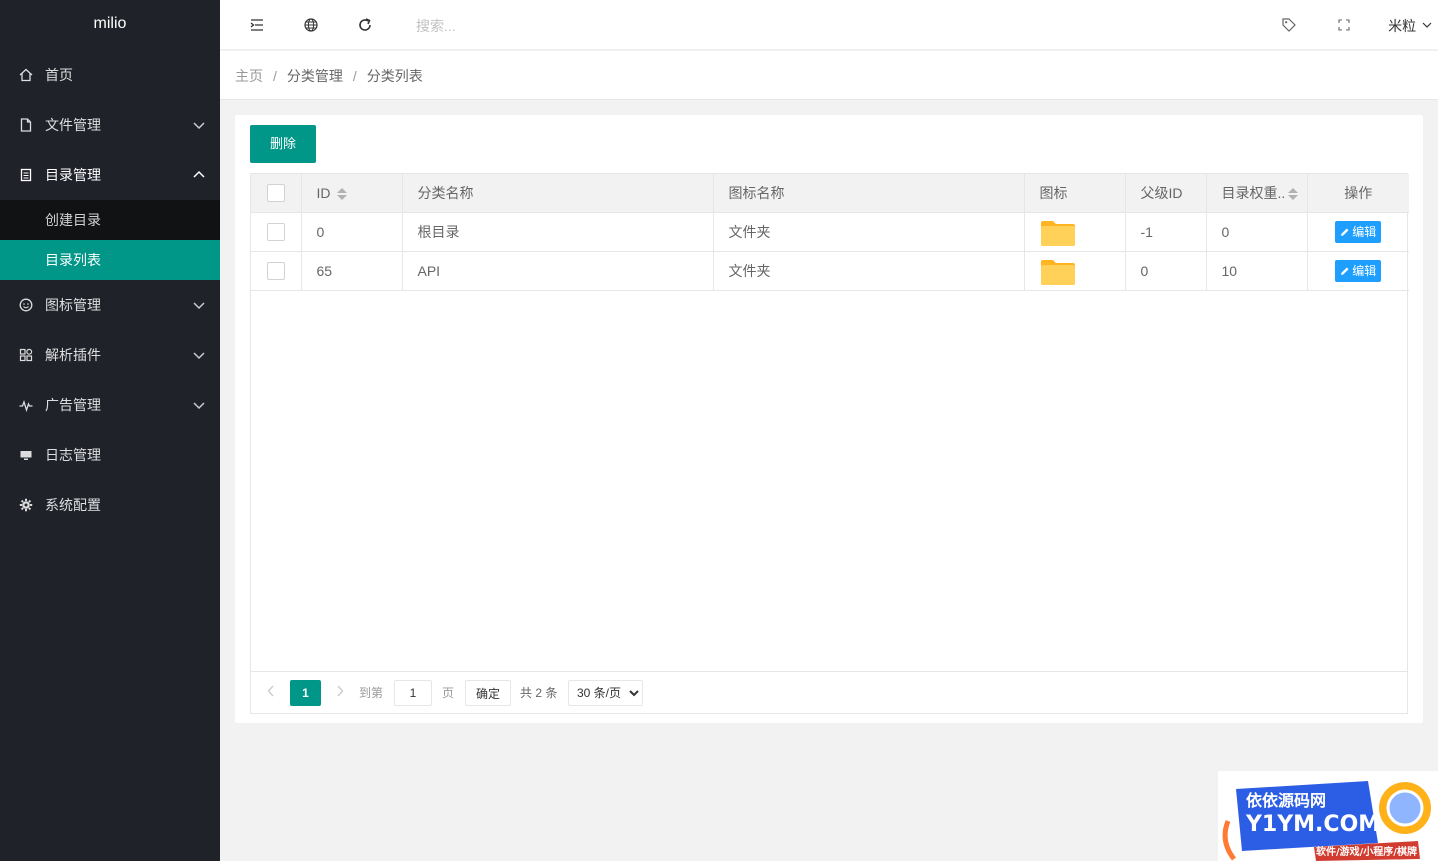 The height and width of the screenshot is (861, 1438). What do you see at coordinates (488, 693) in the screenshot?
I see `goto-confirm-button: 确定` at bounding box center [488, 693].